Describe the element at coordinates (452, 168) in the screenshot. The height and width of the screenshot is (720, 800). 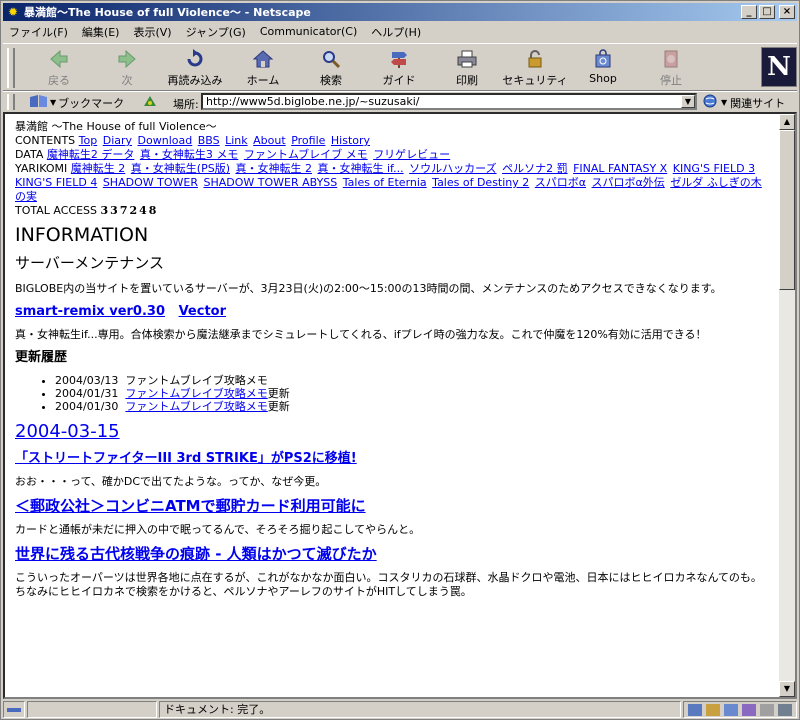
I see `link-yarikomi: ソウルハッカーズ` at that location.